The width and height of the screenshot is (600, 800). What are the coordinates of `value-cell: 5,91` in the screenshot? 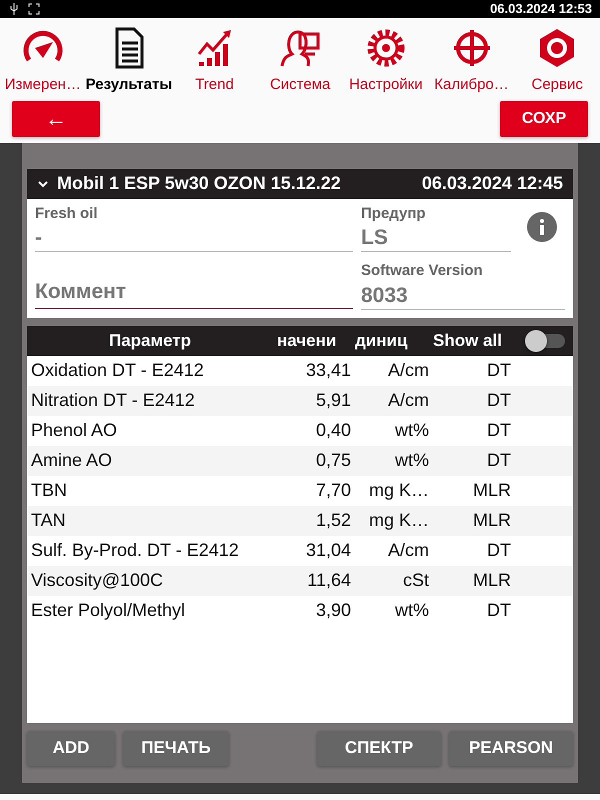 It's located at (333, 400).